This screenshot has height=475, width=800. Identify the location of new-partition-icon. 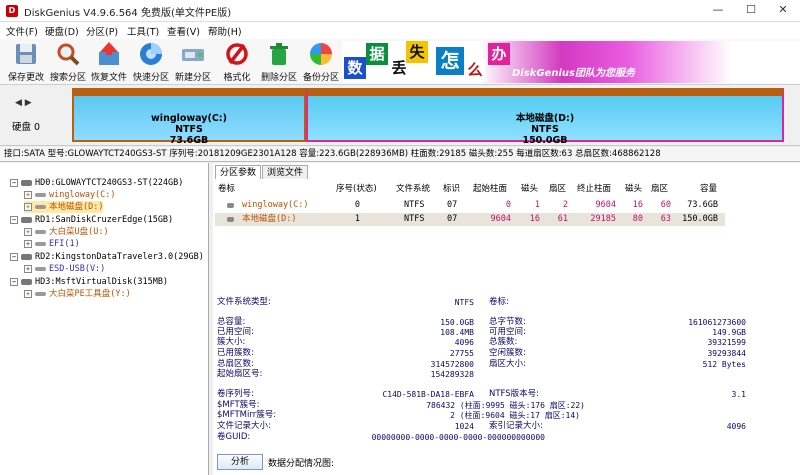
(193, 54).